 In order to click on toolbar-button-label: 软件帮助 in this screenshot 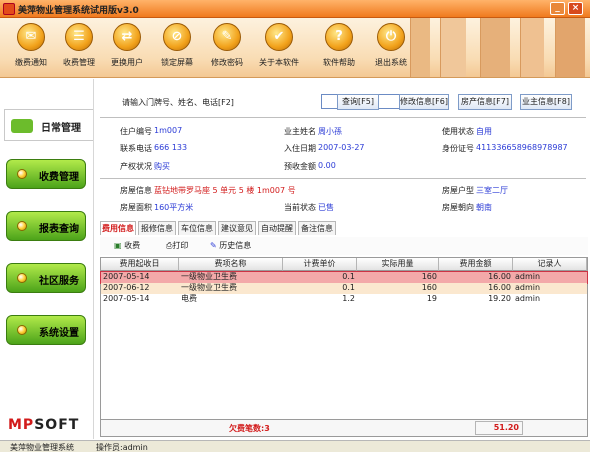, I will do `click(339, 62)`.